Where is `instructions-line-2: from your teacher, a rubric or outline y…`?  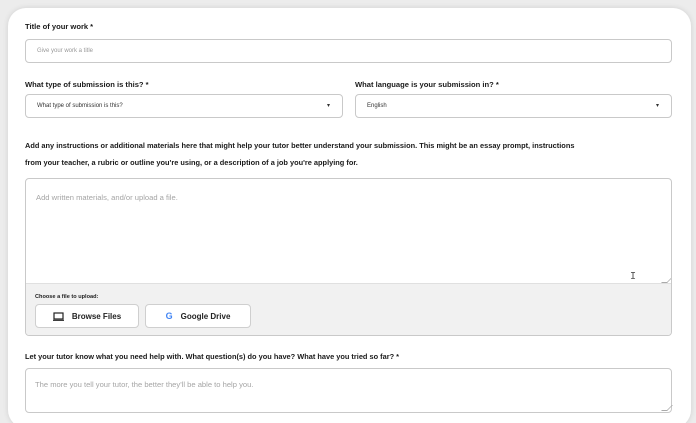
instructions-line-2: from your teacher, a rubric or outline y… is located at coordinates (191, 162).